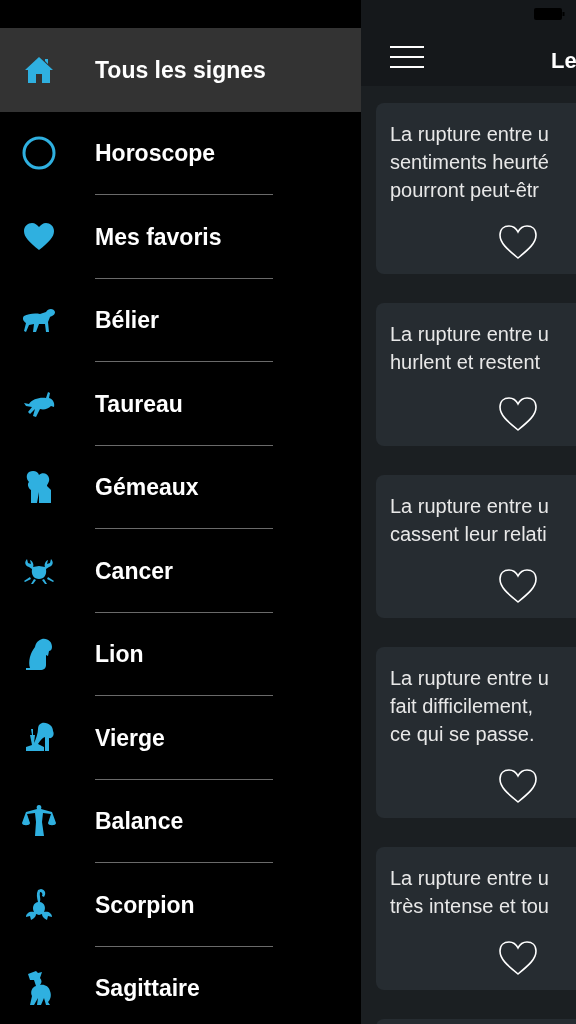  What do you see at coordinates (158, 237) in the screenshot?
I see `sidebar-label: Mes favoris` at bounding box center [158, 237].